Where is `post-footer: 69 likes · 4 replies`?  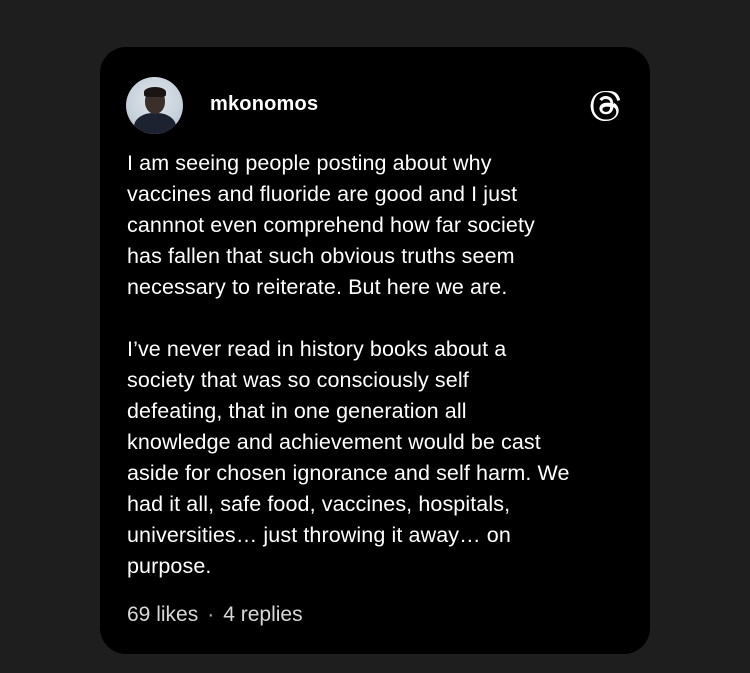 post-footer: 69 likes · 4 replies is located at coordinates (215, 615).